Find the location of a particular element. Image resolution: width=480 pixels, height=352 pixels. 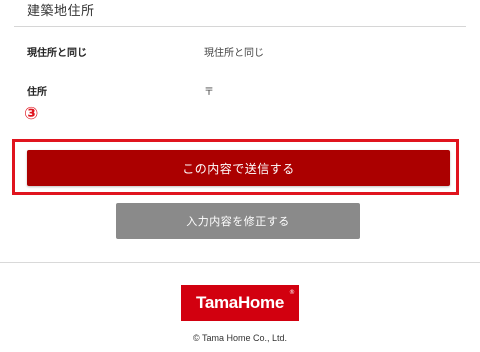

row-label-address: 住所 is located at coordinates (37, 92).